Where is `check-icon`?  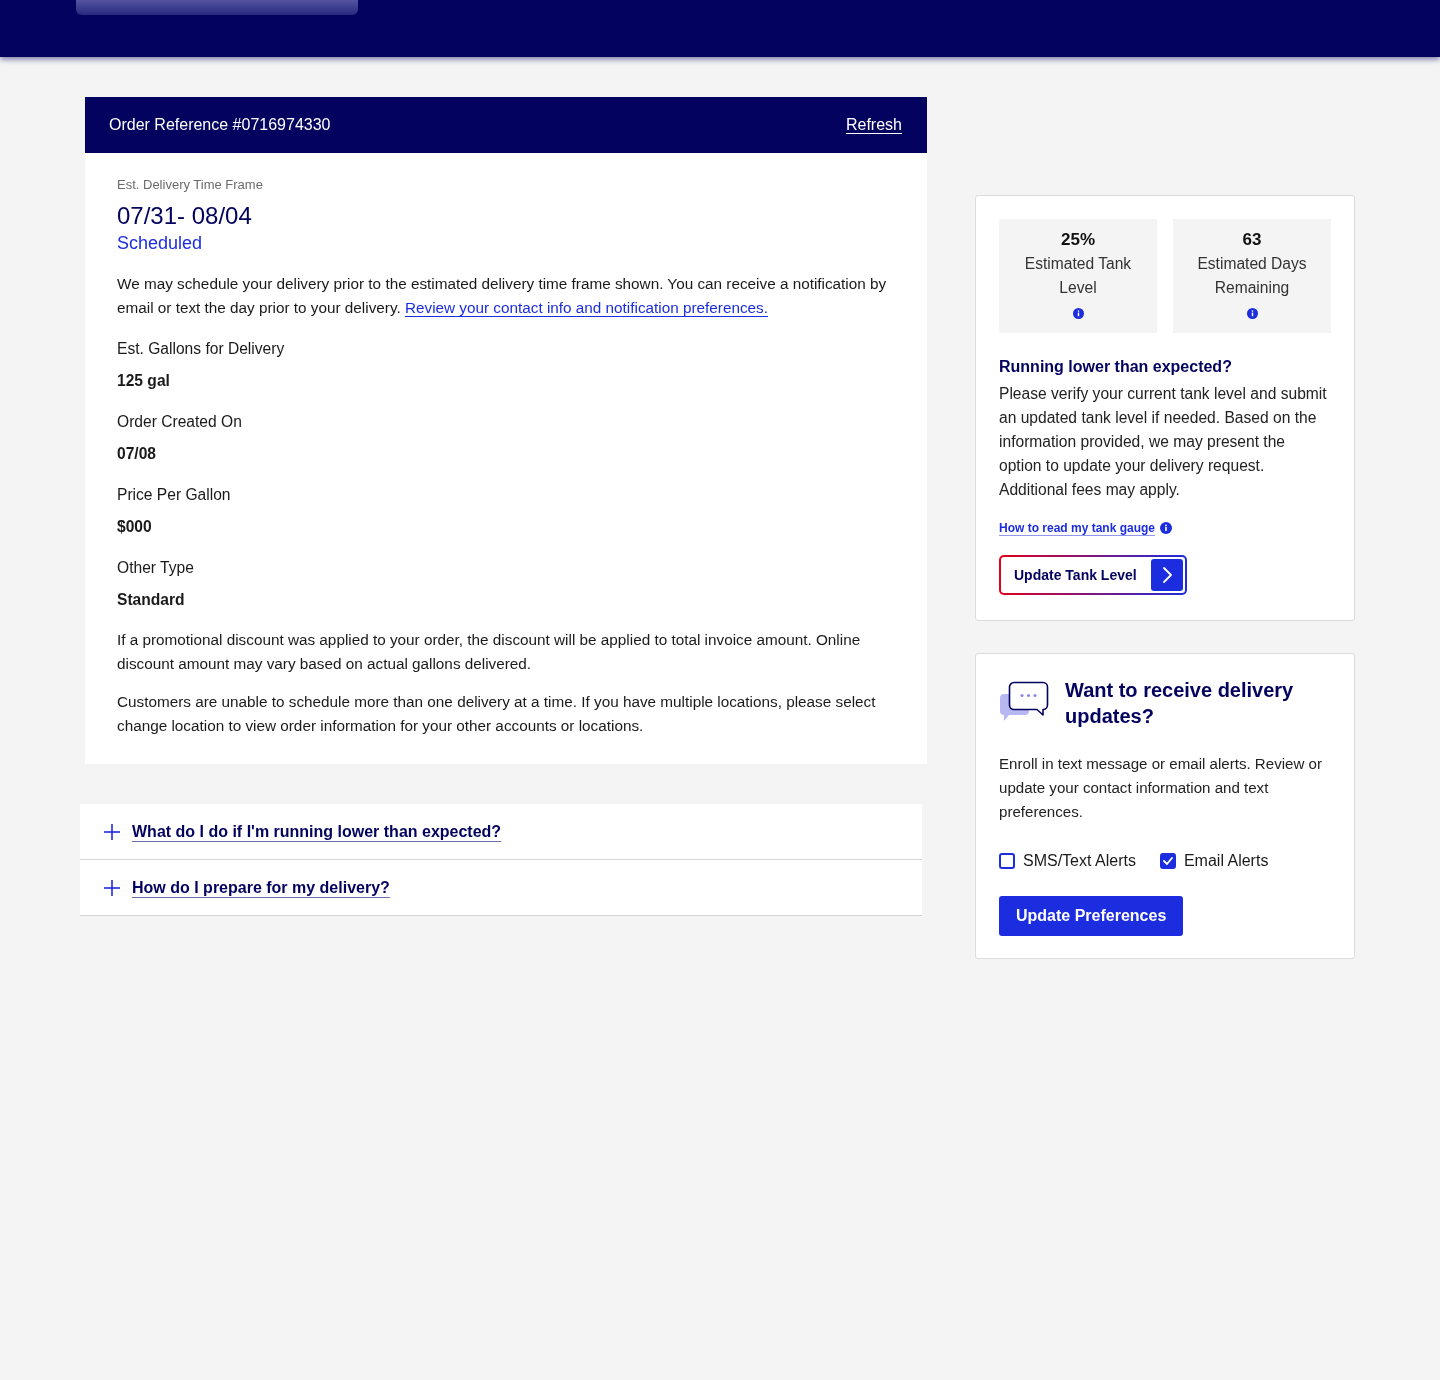 check-icon is located at coordinates (1167, 861).